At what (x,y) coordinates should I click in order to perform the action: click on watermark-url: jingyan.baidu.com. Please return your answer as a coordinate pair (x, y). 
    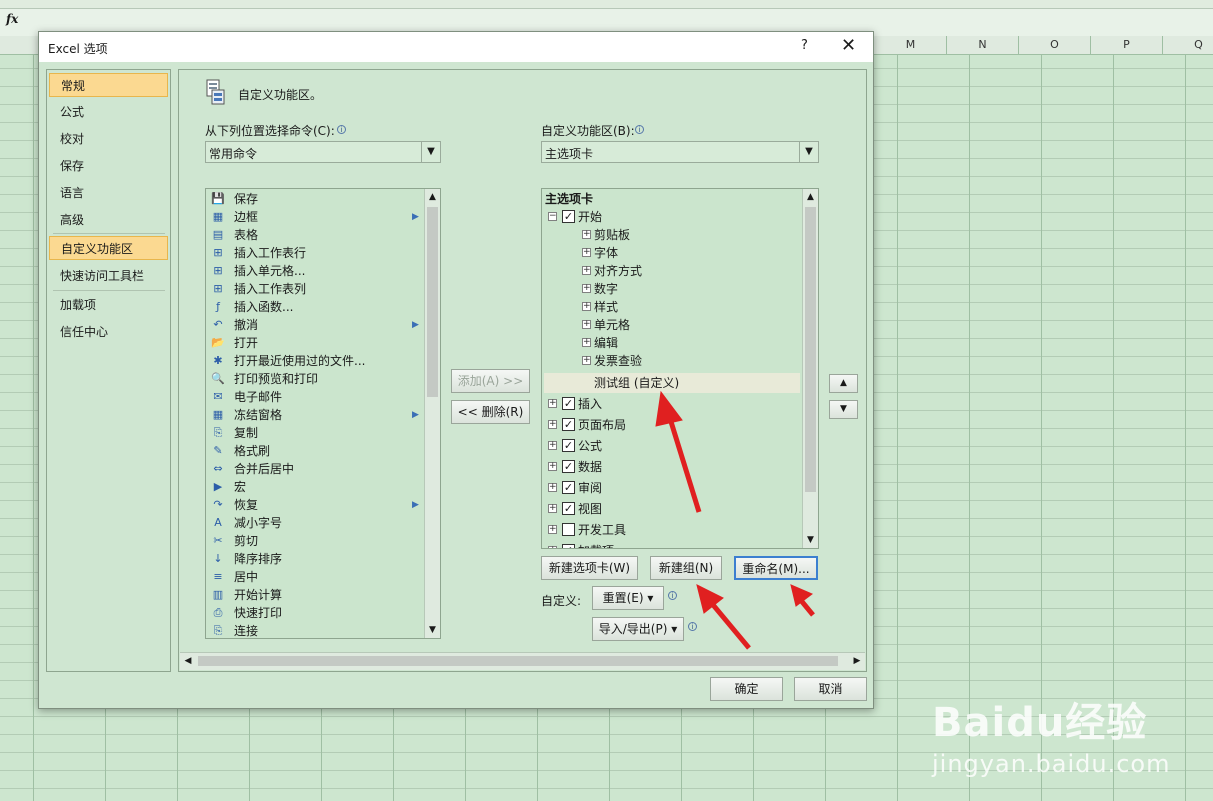
    Looking at the image, I should click on (1051, 764).